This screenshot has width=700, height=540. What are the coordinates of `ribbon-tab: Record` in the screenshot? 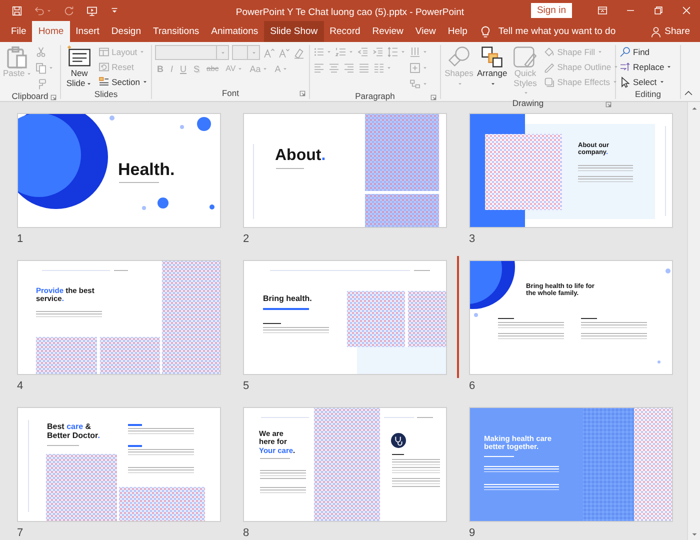 It's located at (345, 31).